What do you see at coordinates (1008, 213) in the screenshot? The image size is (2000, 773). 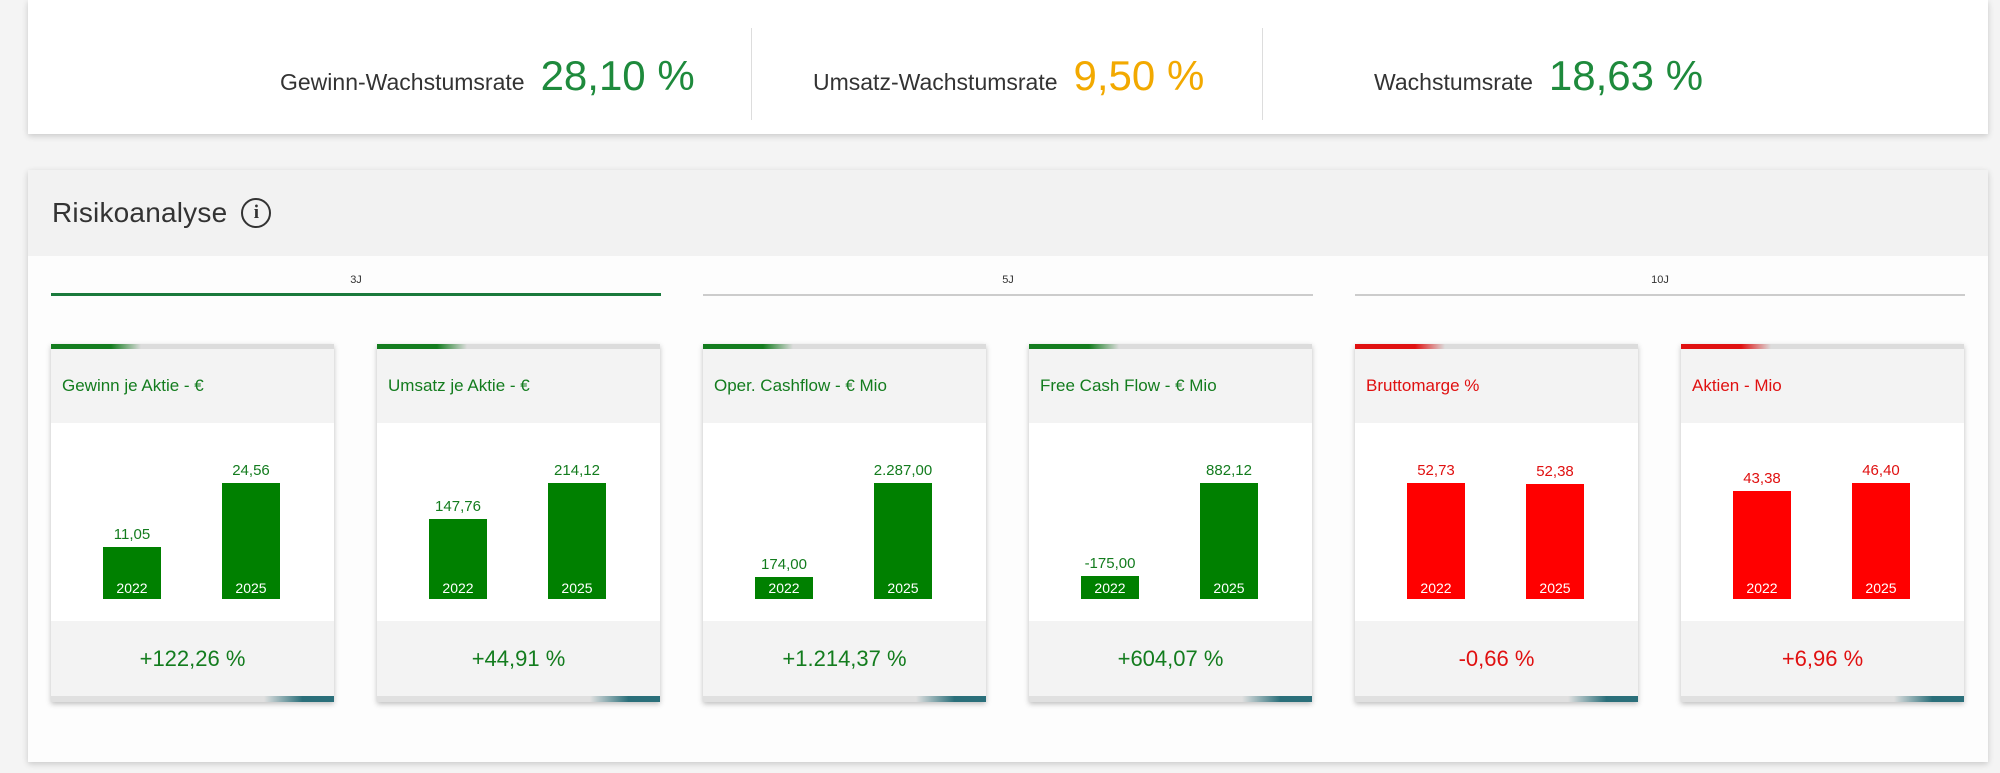 I see `risk-header: Risikoanalyse i` at bounding box center [1008, 213].